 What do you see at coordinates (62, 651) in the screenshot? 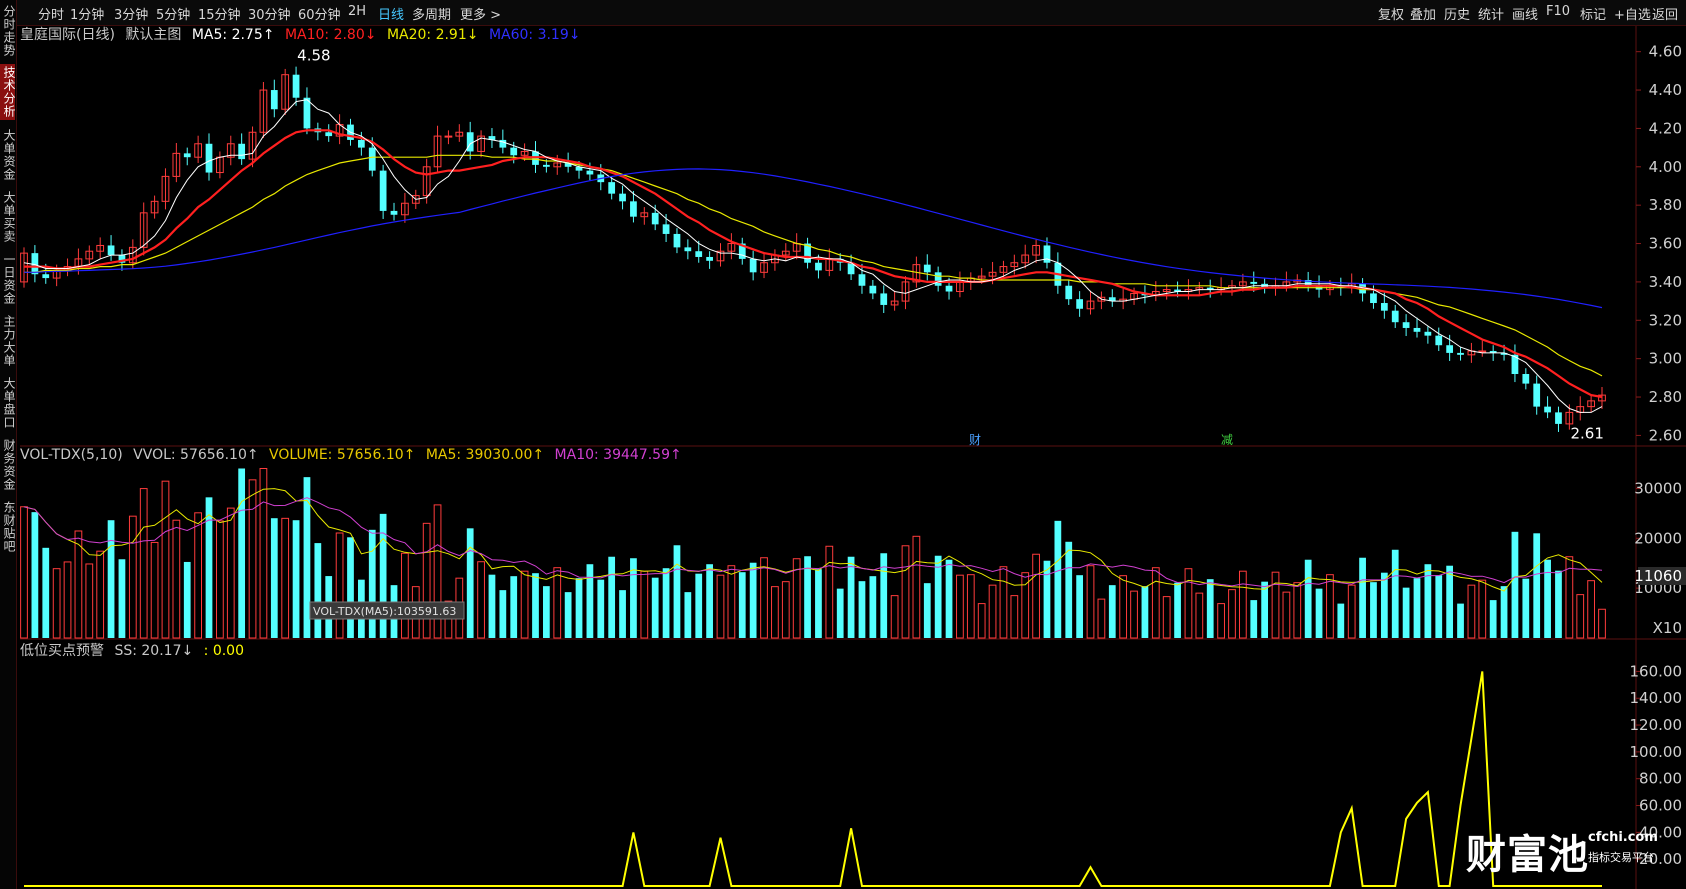
I see `indicator-name: 低位买点预警` at bounding box center [62, 651].